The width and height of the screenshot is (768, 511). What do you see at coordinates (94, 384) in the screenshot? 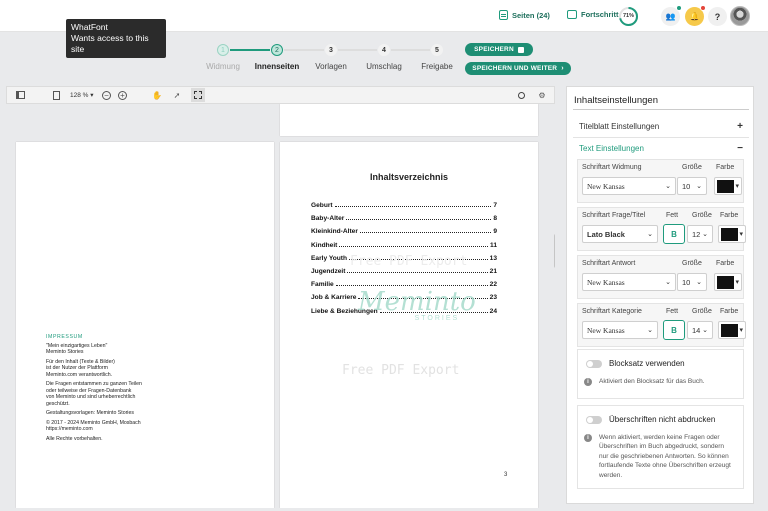
I see `imprint-line: Die Fragen entstammen zu ganzen Teilen` at bounding box center [94, 384].